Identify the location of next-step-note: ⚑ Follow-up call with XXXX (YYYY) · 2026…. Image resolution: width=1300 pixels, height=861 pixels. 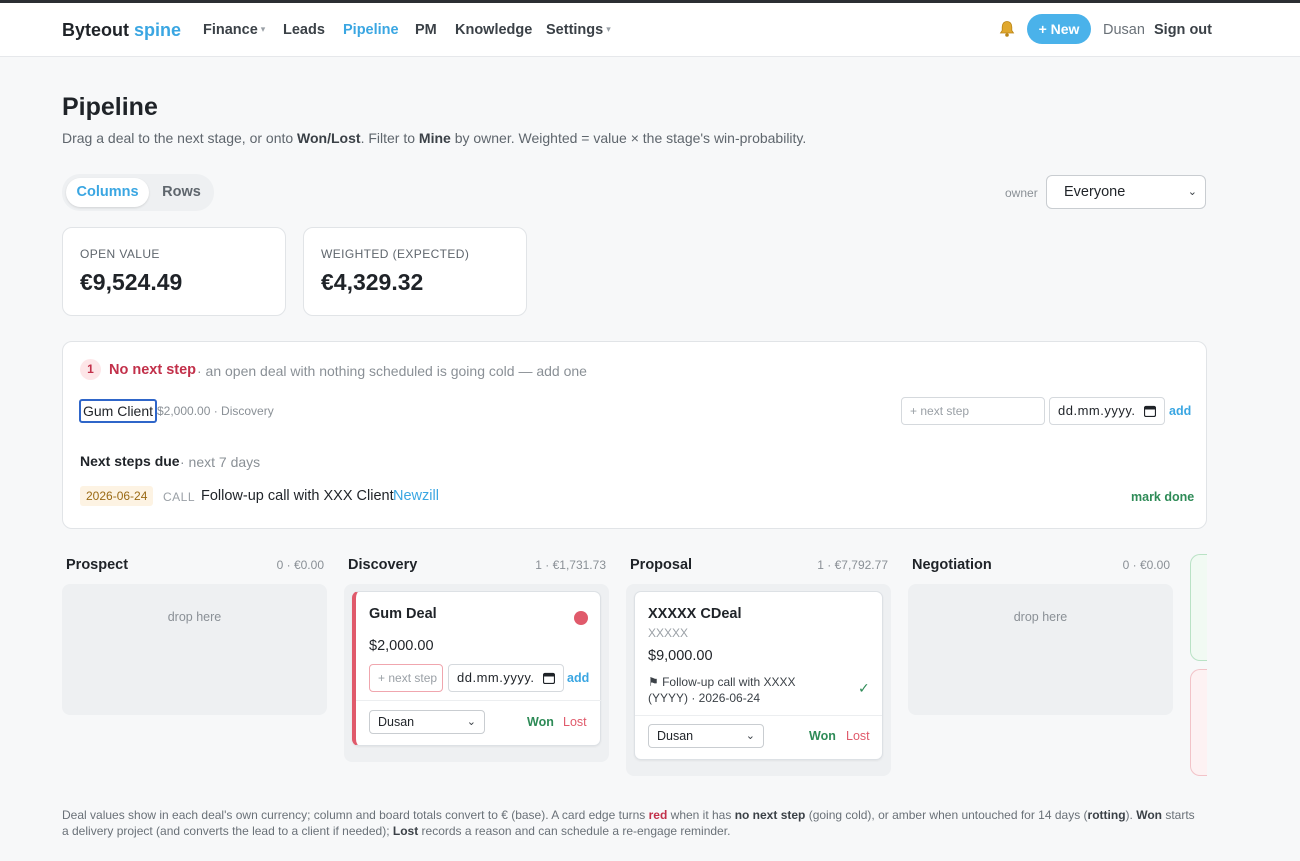
(722, 690).